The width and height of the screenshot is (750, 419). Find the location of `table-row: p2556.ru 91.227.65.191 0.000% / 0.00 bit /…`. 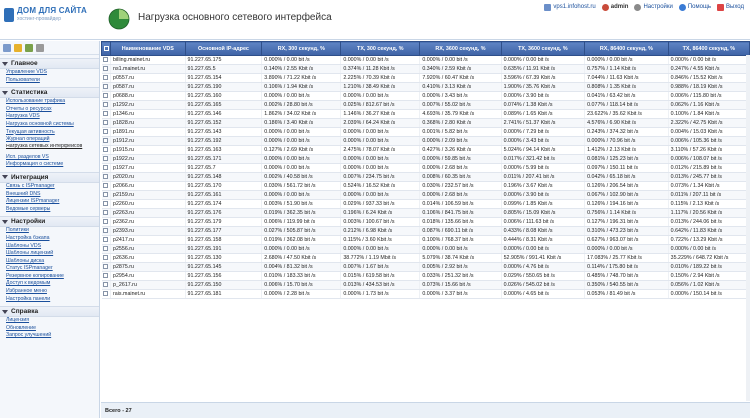

table-row: p2556.ru 91.227.65.191 0.000% / 0.00 bit /… is located at coordinates (425, 249).